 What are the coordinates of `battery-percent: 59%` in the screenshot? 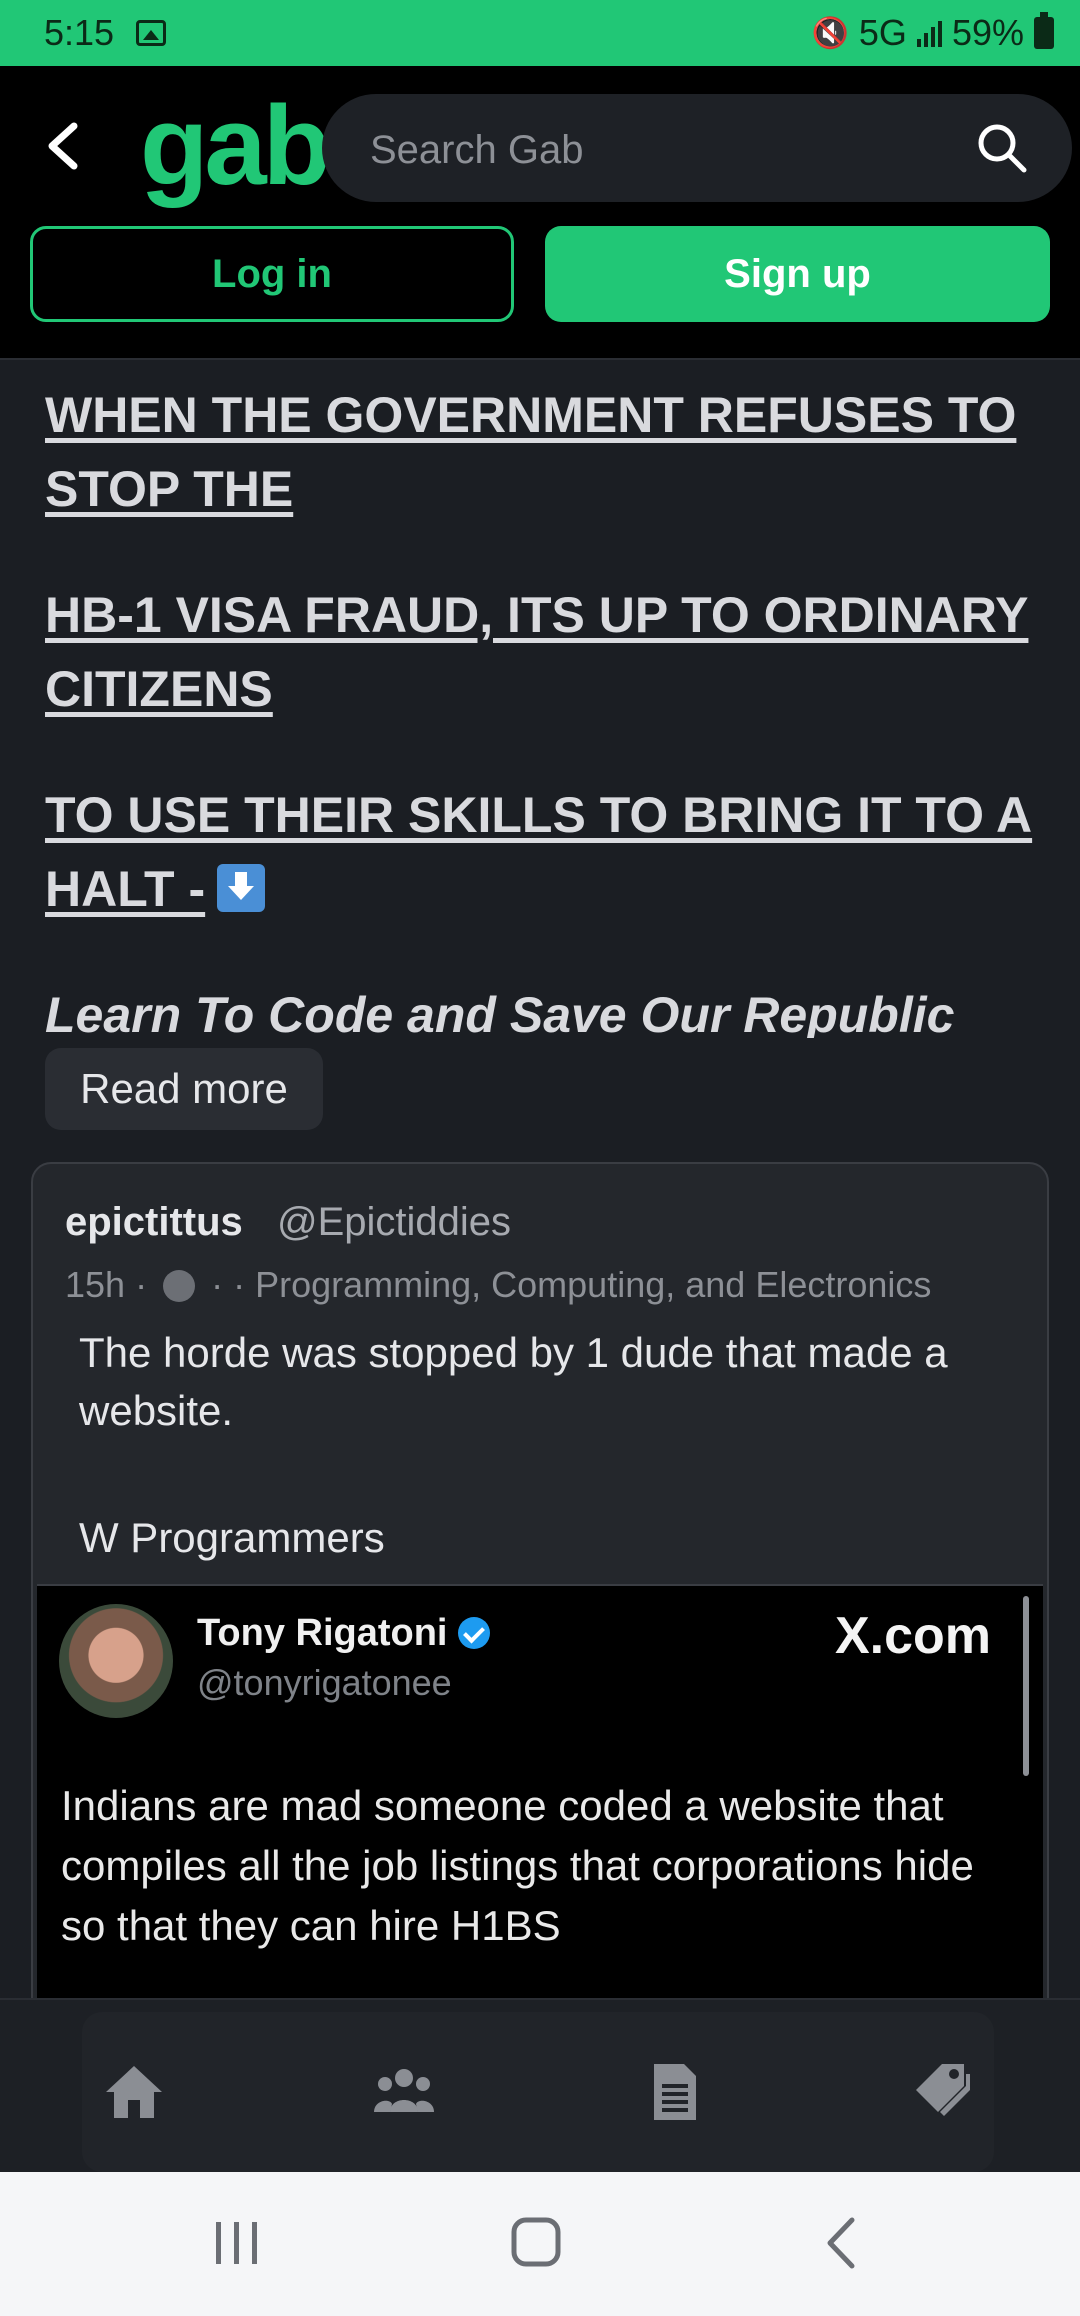 It's located at (987, 32).